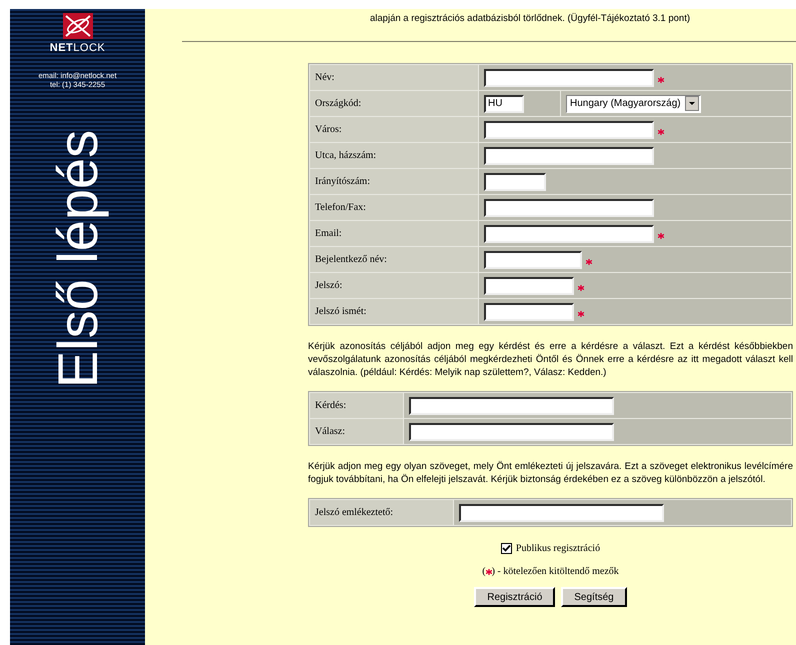  I want to click on field-label: Válasz:, so click(356, 431).